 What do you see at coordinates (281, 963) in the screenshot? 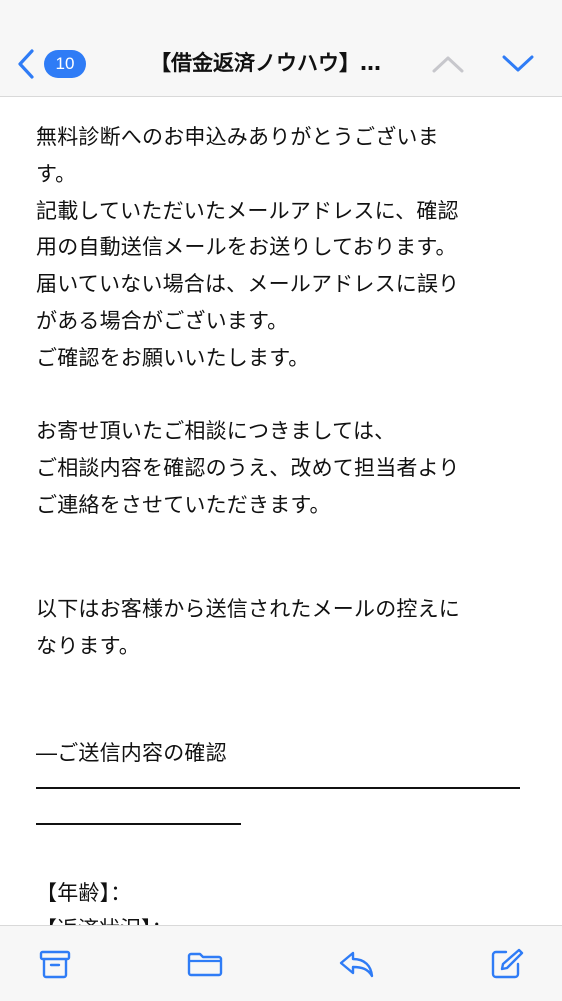
I see `bottom-toolbar` at bounding box center [281, 963].